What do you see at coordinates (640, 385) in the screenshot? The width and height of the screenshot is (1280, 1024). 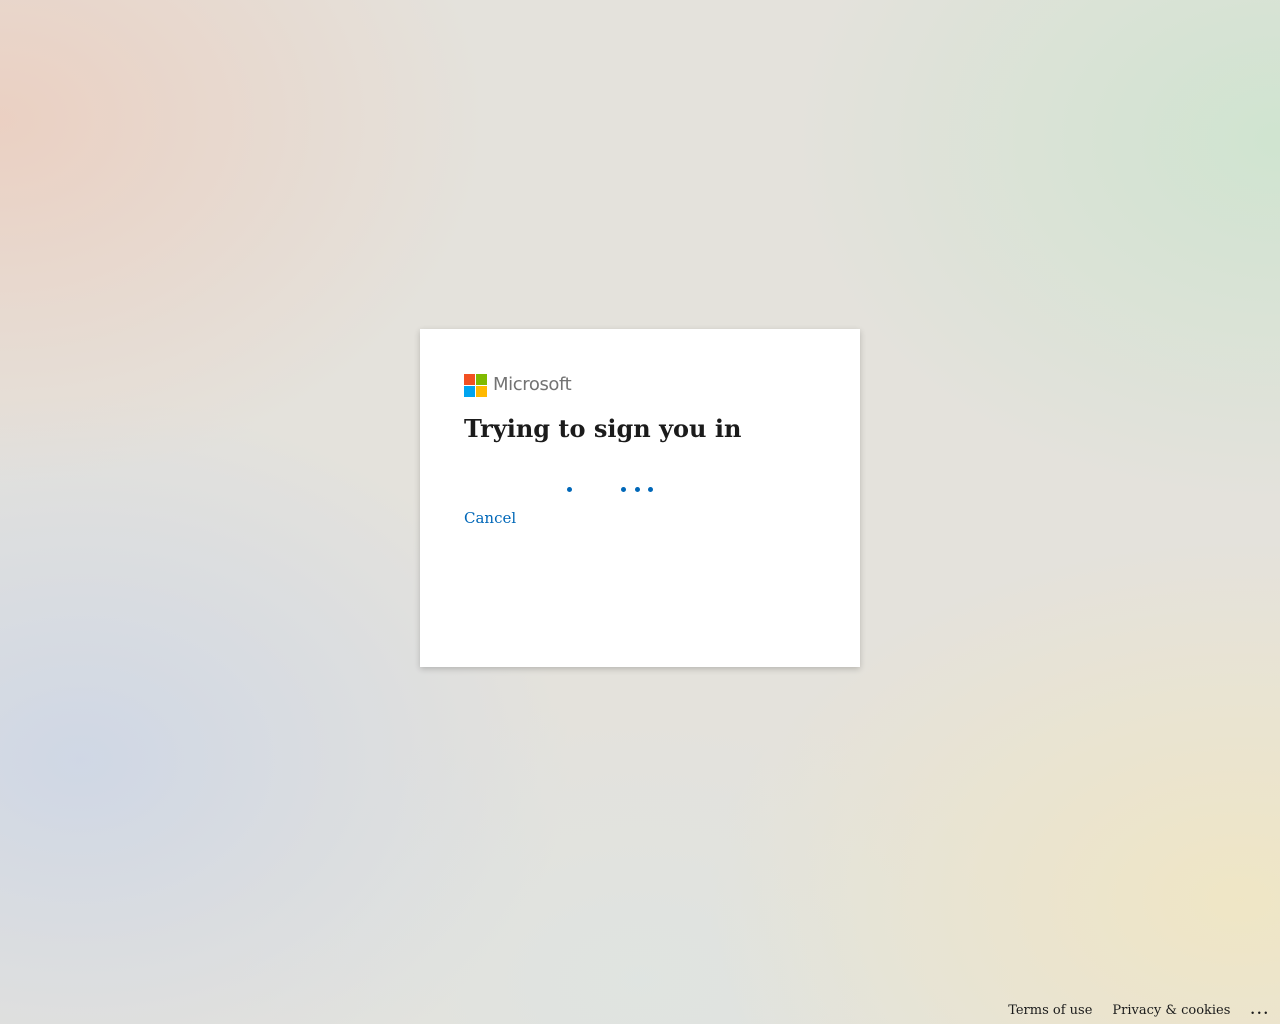 I see `microsoft-logo: Microsoft` at bounding box center [640, 385].